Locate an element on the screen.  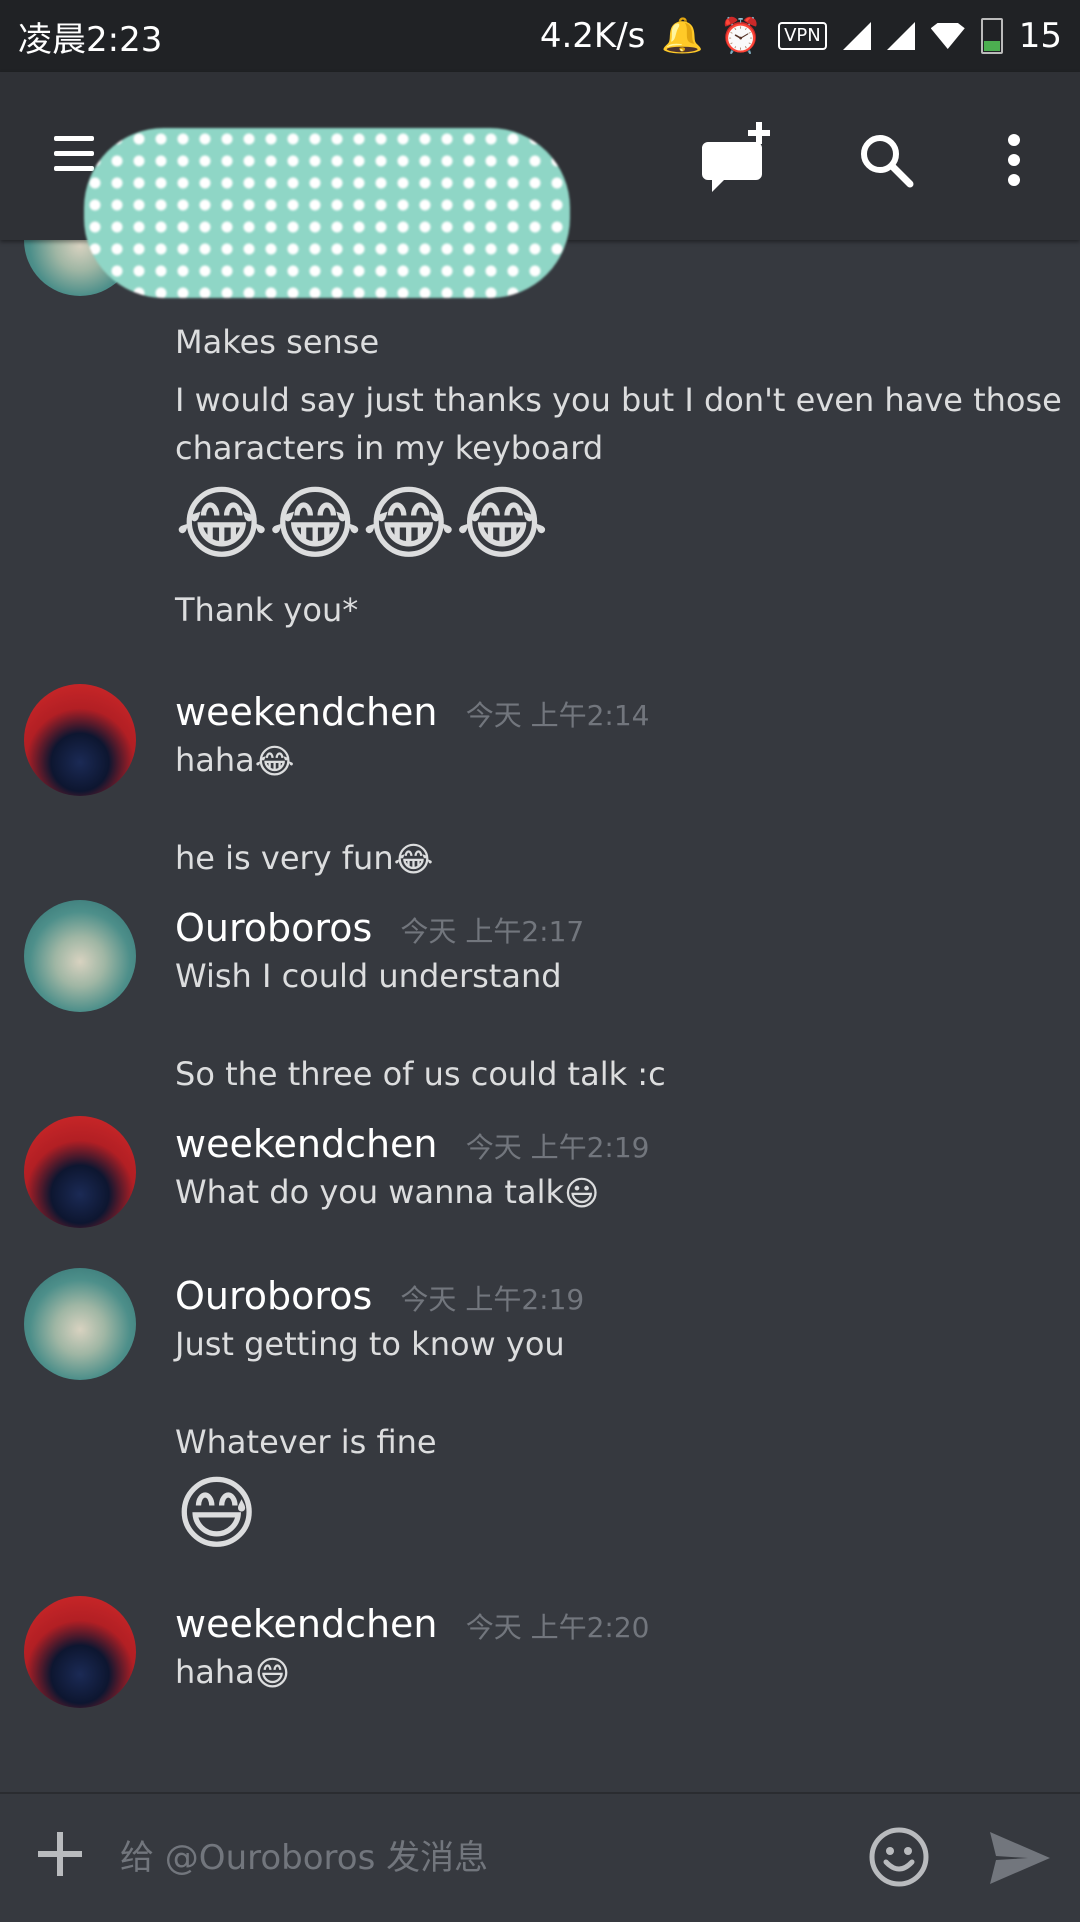
message-text: What do you wanna talk is located at coordinates (369, 1192).